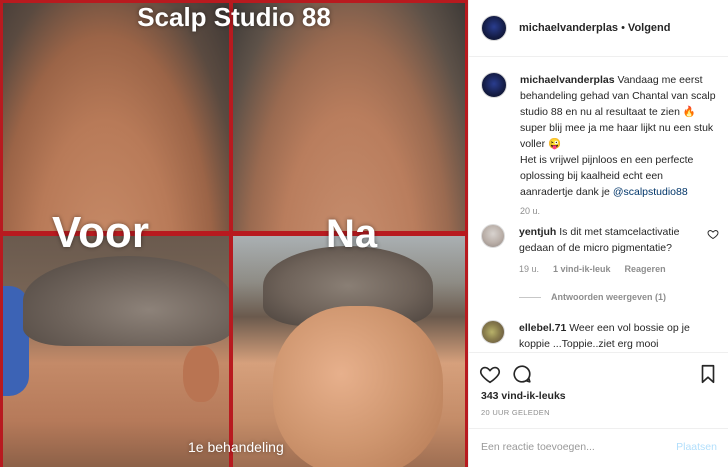  I want to click on add-comment-bar: Plaatsen, so click(598, 447).